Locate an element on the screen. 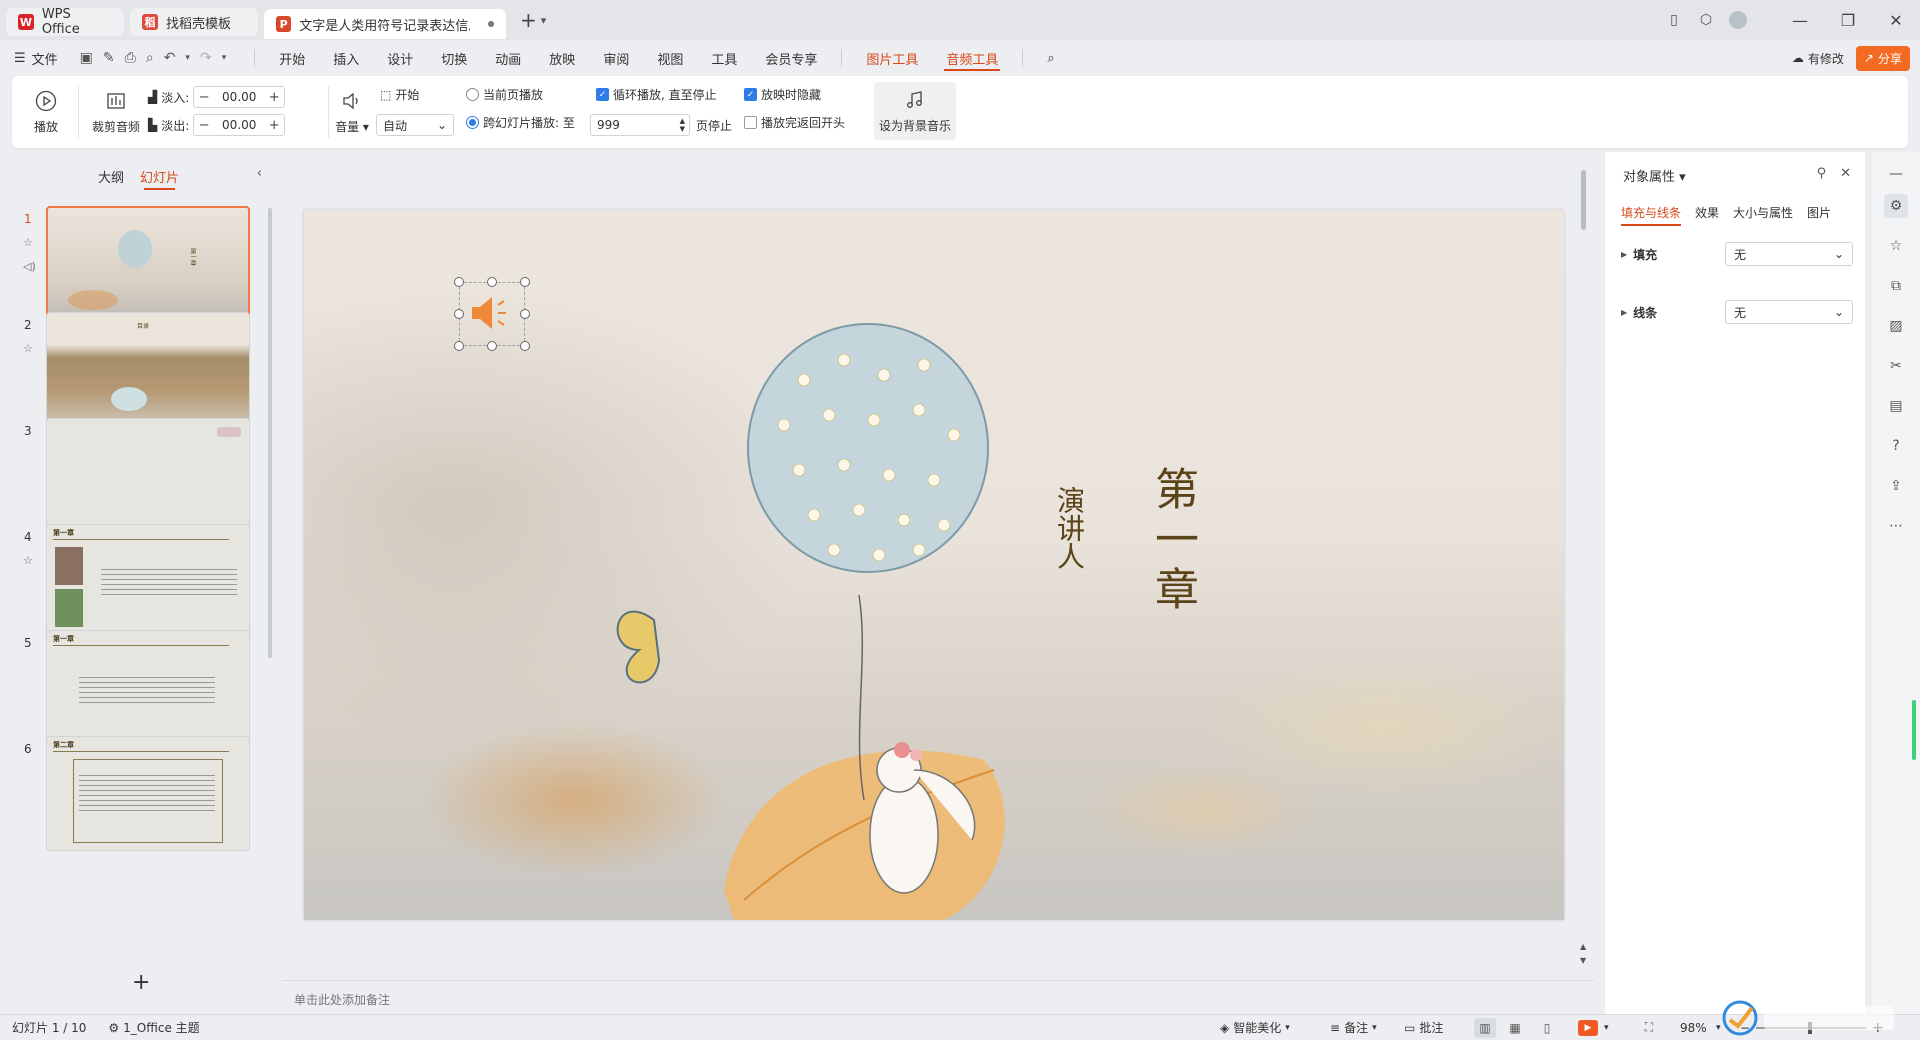  hide-option: ✓ 放映时隐藏 is located at coordinates (782, 94).